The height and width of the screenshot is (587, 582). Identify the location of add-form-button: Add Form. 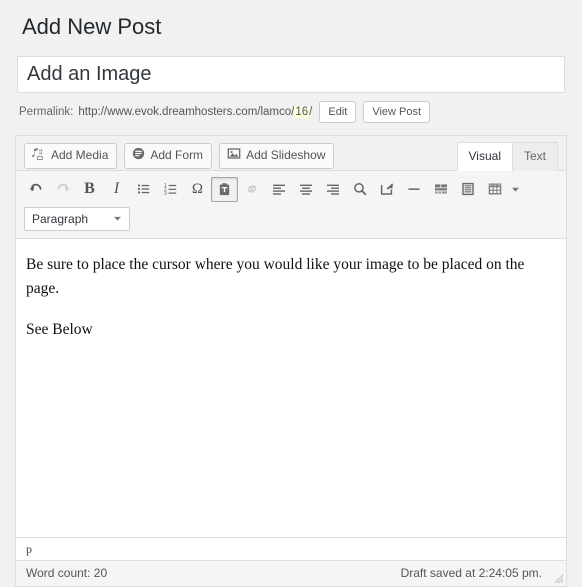
(168, 155).